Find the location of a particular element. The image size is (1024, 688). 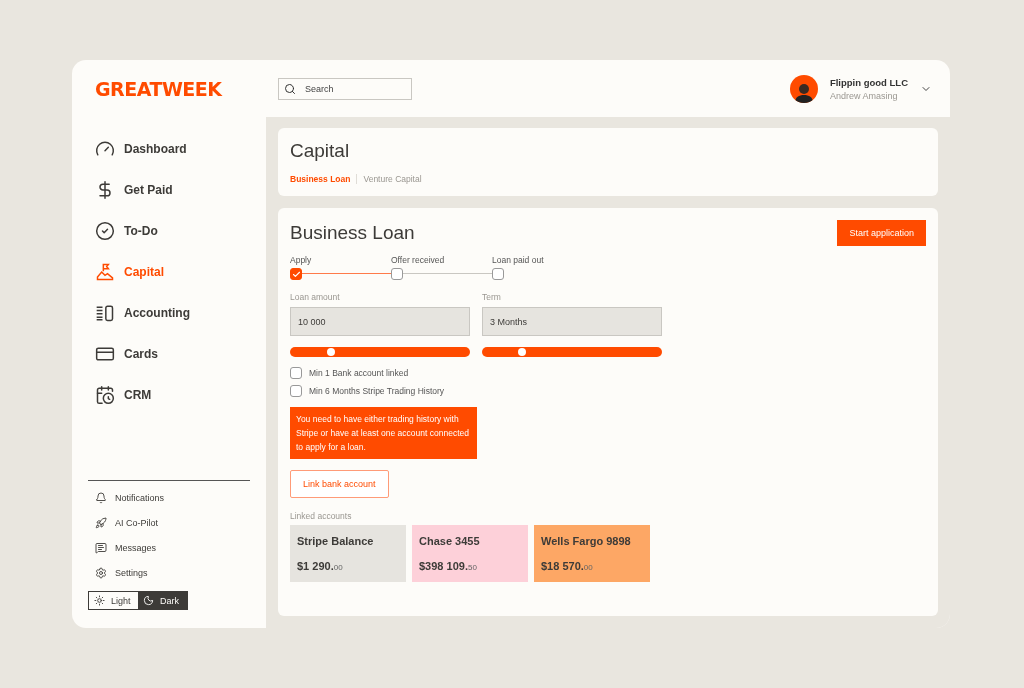

input-field: 3 Months is located at coordinates (572, 321).